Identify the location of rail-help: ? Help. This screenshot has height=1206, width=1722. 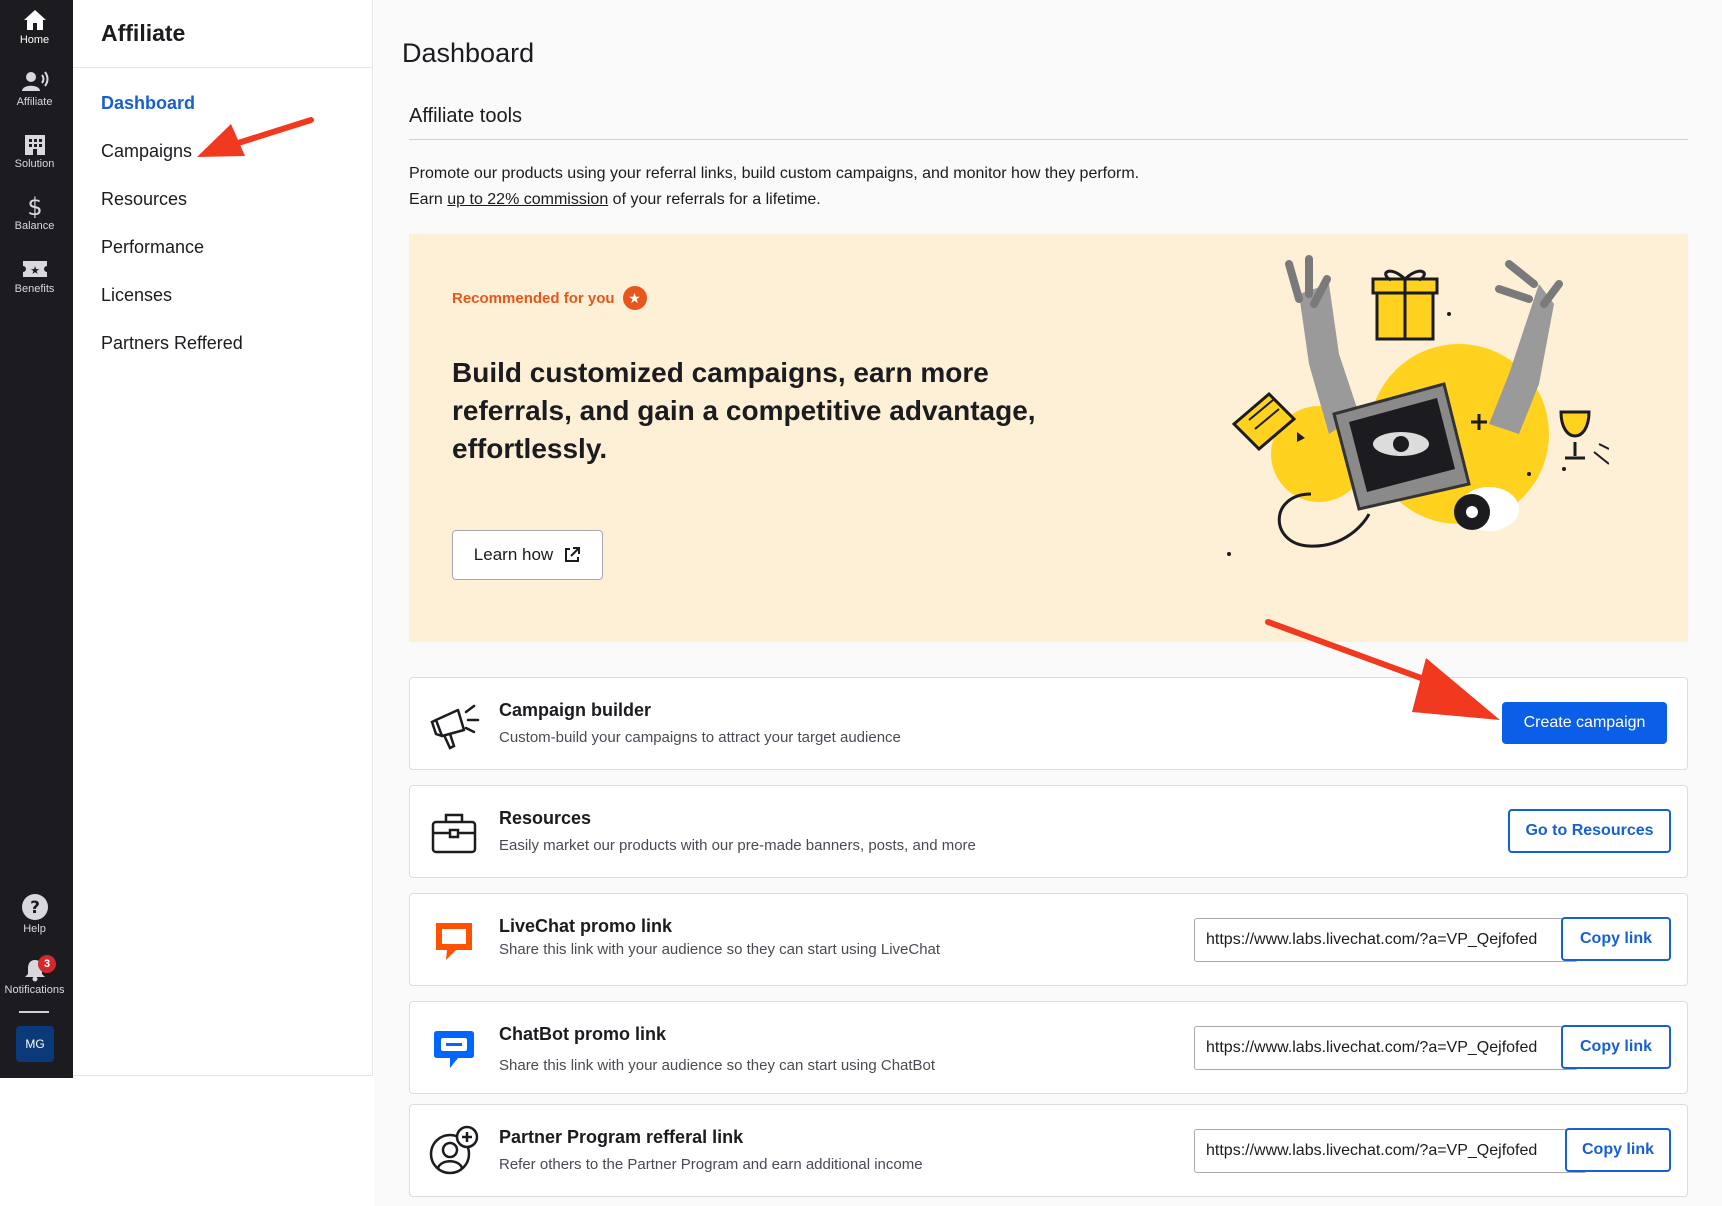
(34, 914).